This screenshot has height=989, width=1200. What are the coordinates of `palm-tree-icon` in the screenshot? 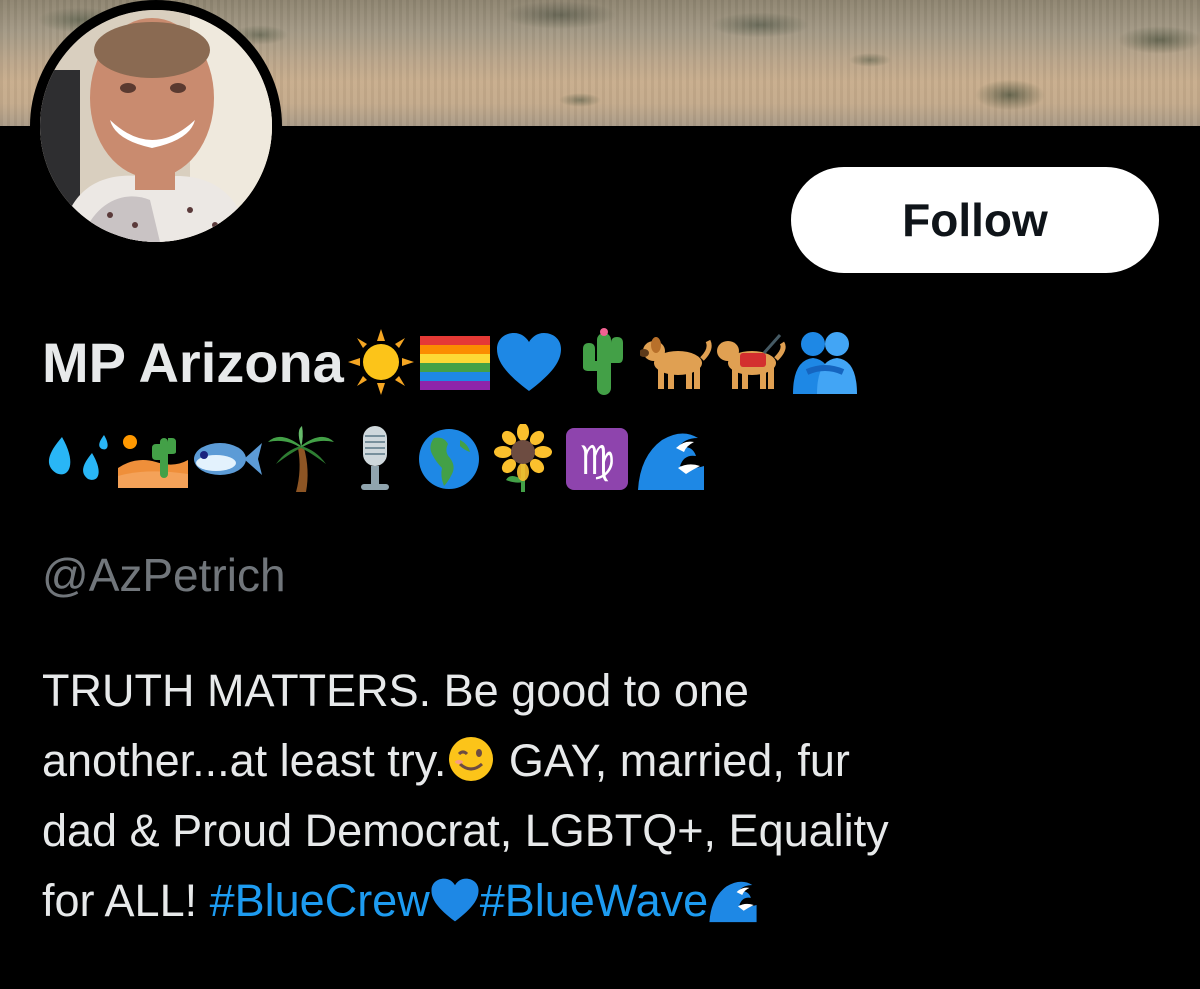 It's located at (301, 459).